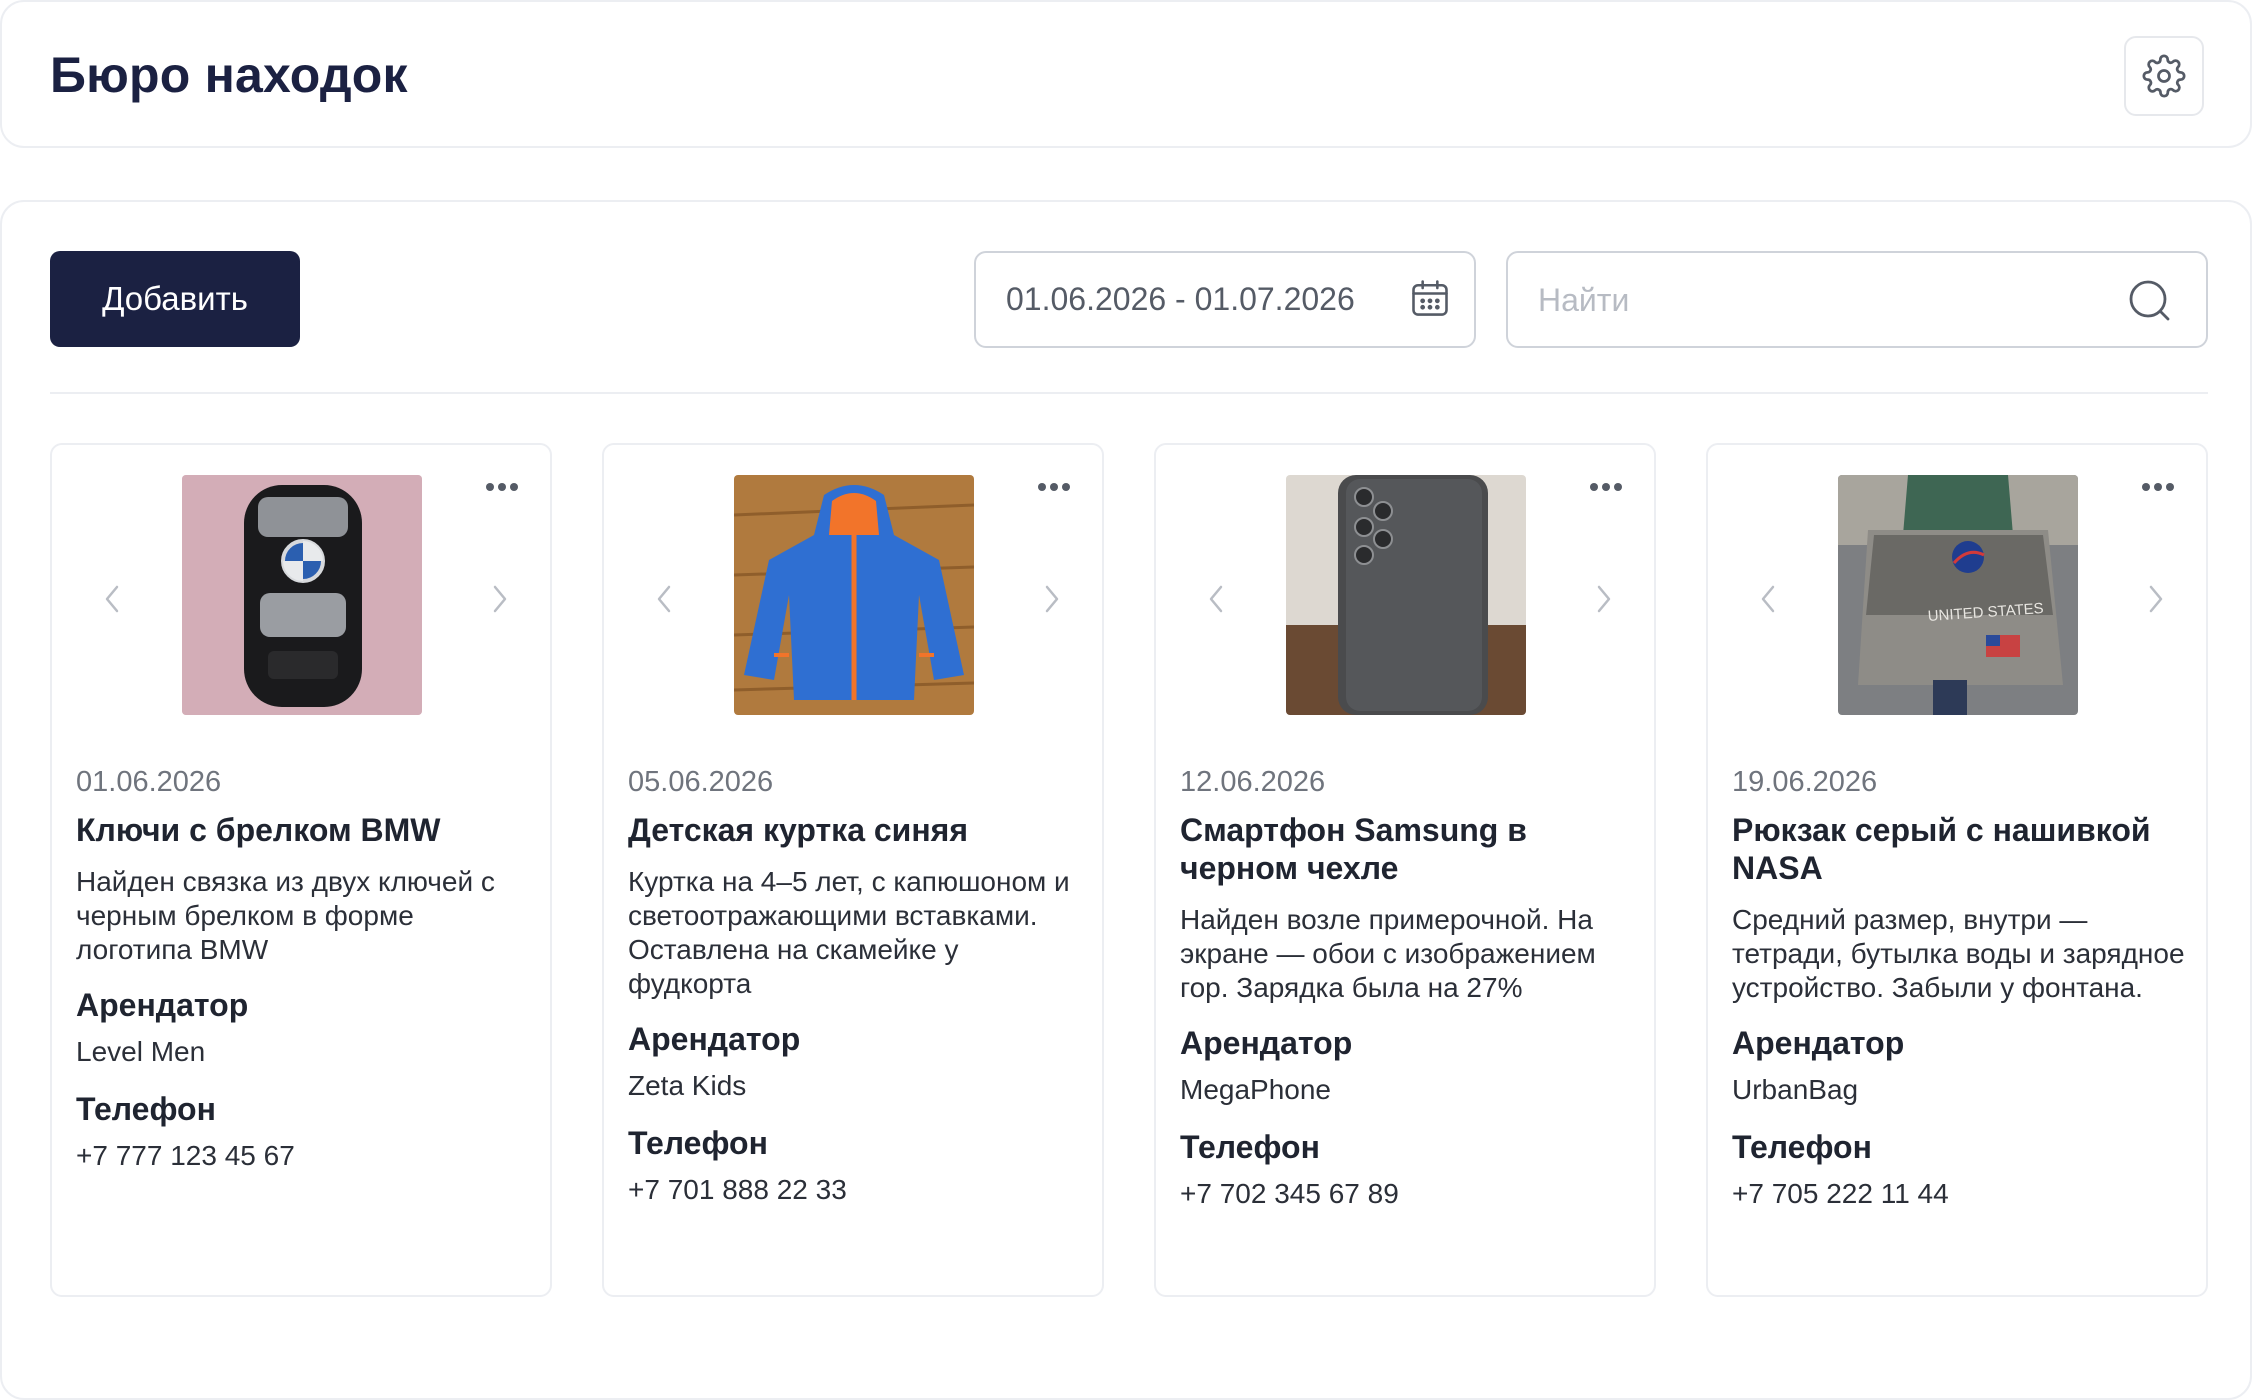 This screenshot has width=2252, height=1400. What do you see at coordinates (1805, 782) in the screenshot?
I see `item-date: 19.06.2026` at bounding box center [1805, 782].